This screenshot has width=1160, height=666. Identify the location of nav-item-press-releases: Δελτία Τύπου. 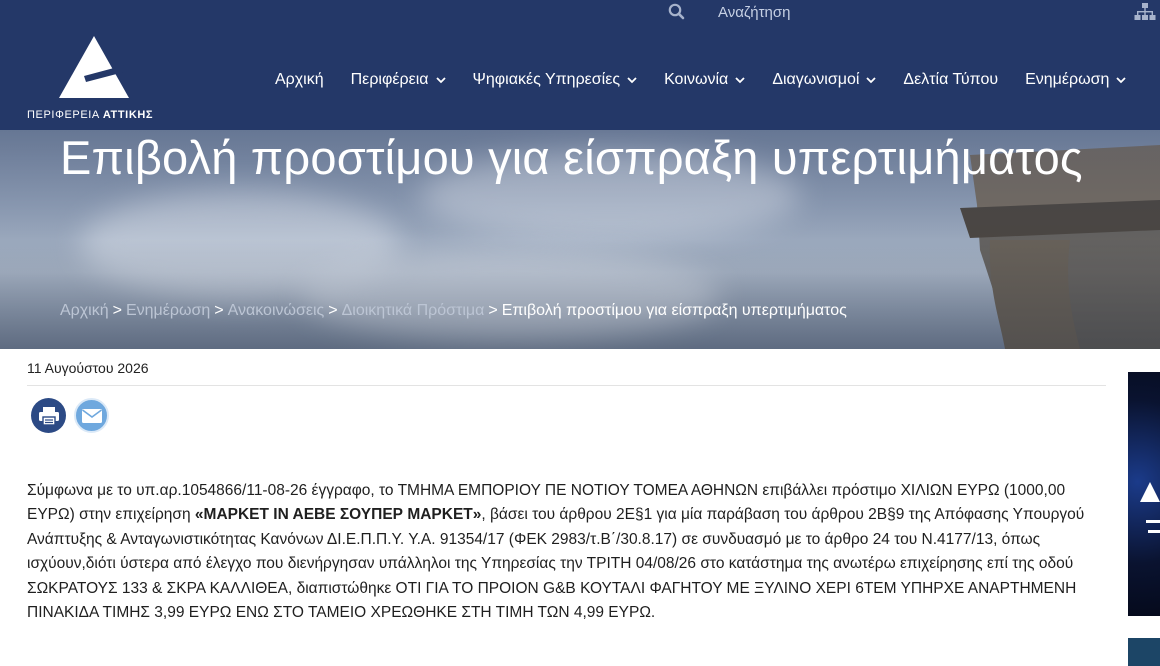
(950, 80).